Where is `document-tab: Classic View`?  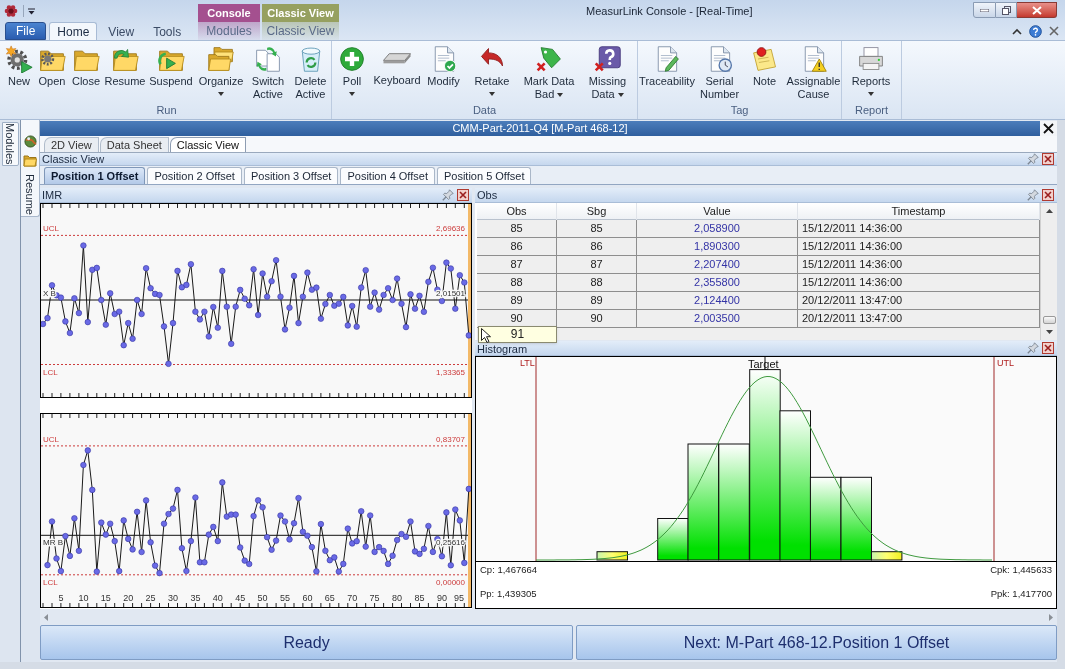 document-tab: Classic View is located at coordinates (207, 144).